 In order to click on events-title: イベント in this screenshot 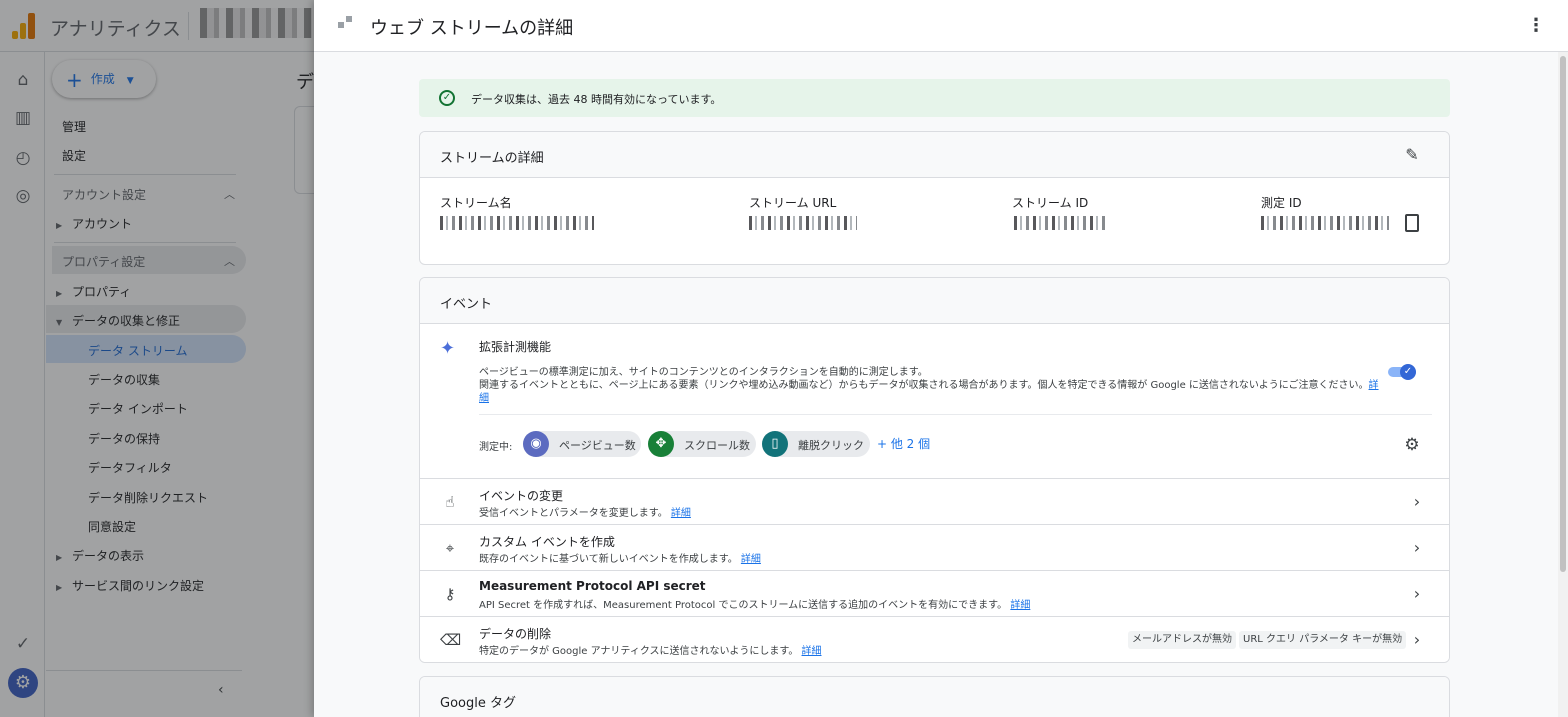, I will do `click(466, 304)`.